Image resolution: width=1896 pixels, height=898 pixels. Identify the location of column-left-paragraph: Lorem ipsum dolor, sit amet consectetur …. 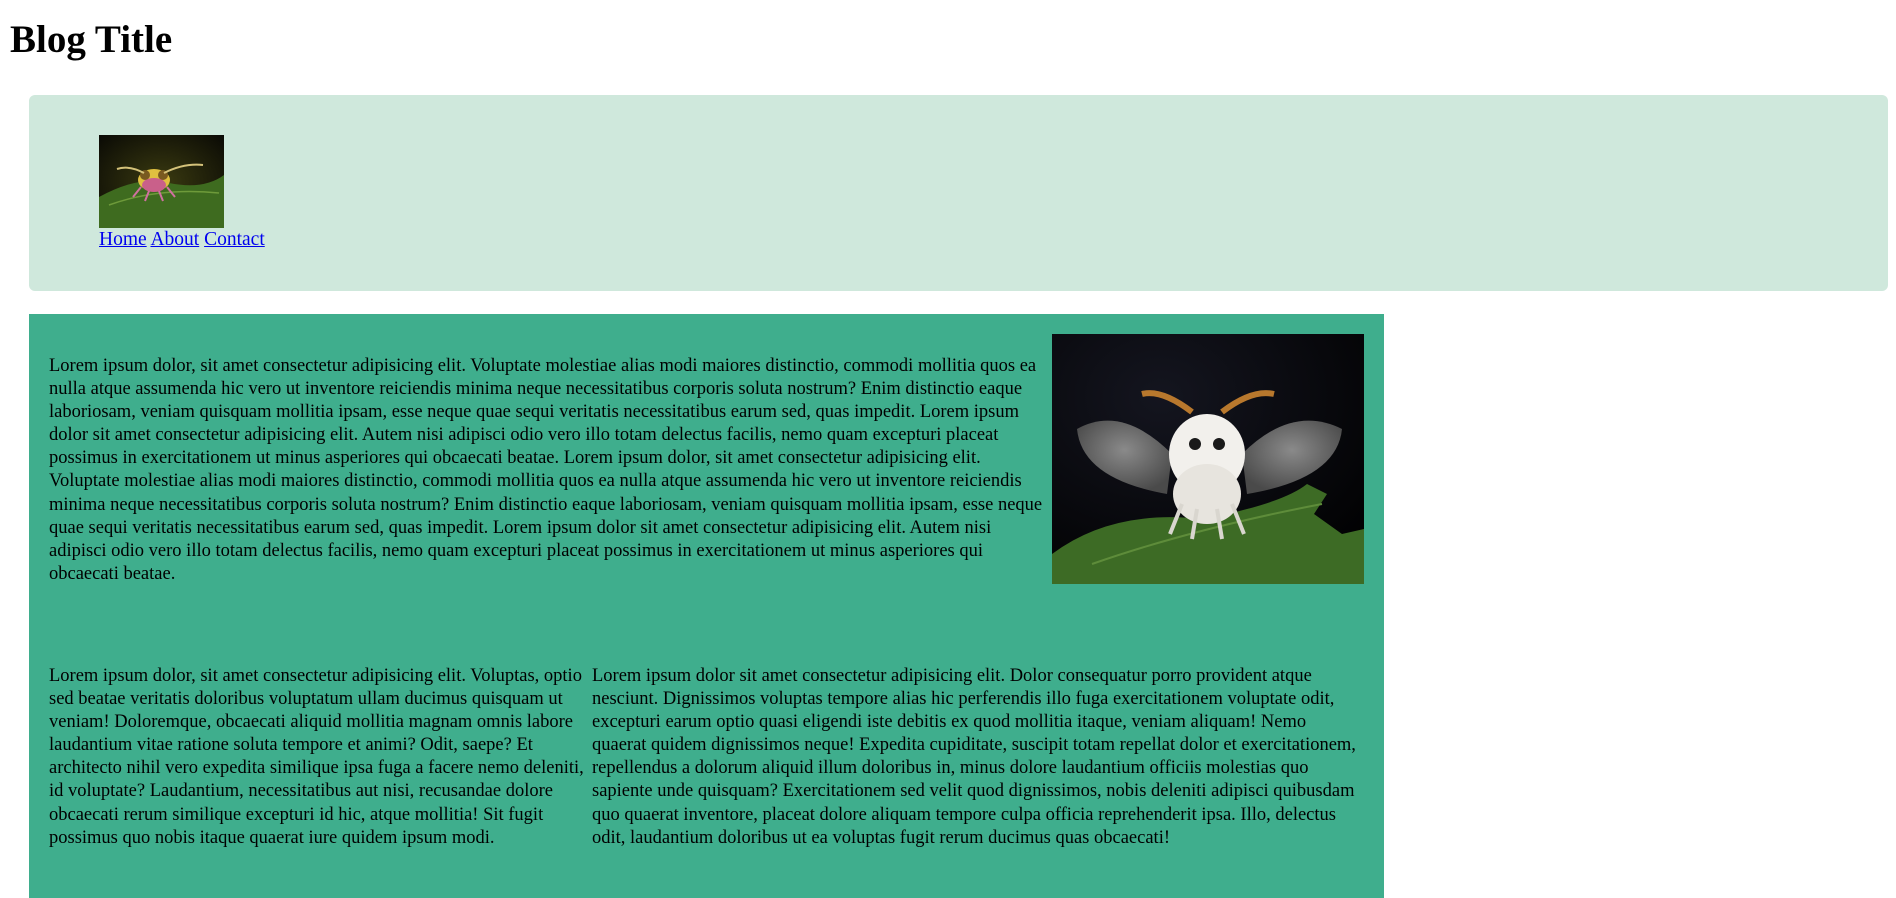
(316, 757).